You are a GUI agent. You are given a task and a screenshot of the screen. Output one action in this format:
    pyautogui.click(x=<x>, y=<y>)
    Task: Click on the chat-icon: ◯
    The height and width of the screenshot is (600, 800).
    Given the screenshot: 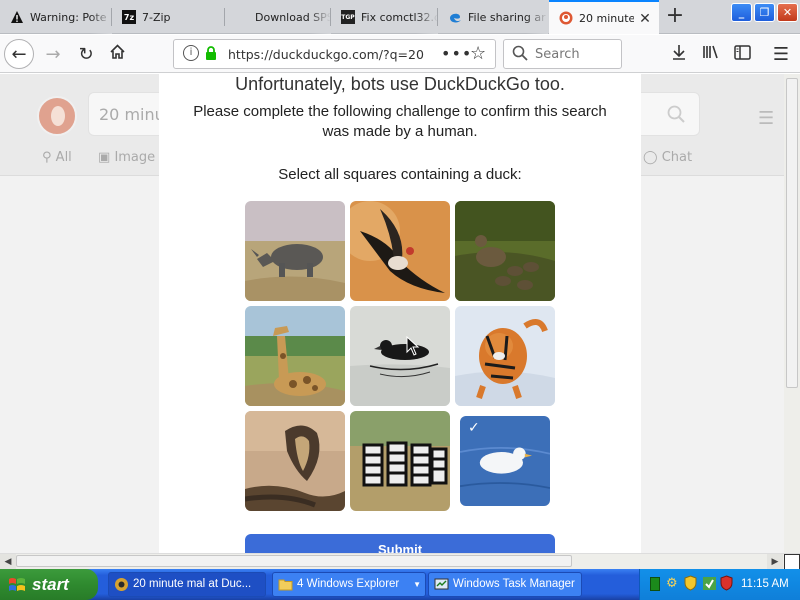 What is the action you would take?
    pyautogui.click(x=650, y=157)
    